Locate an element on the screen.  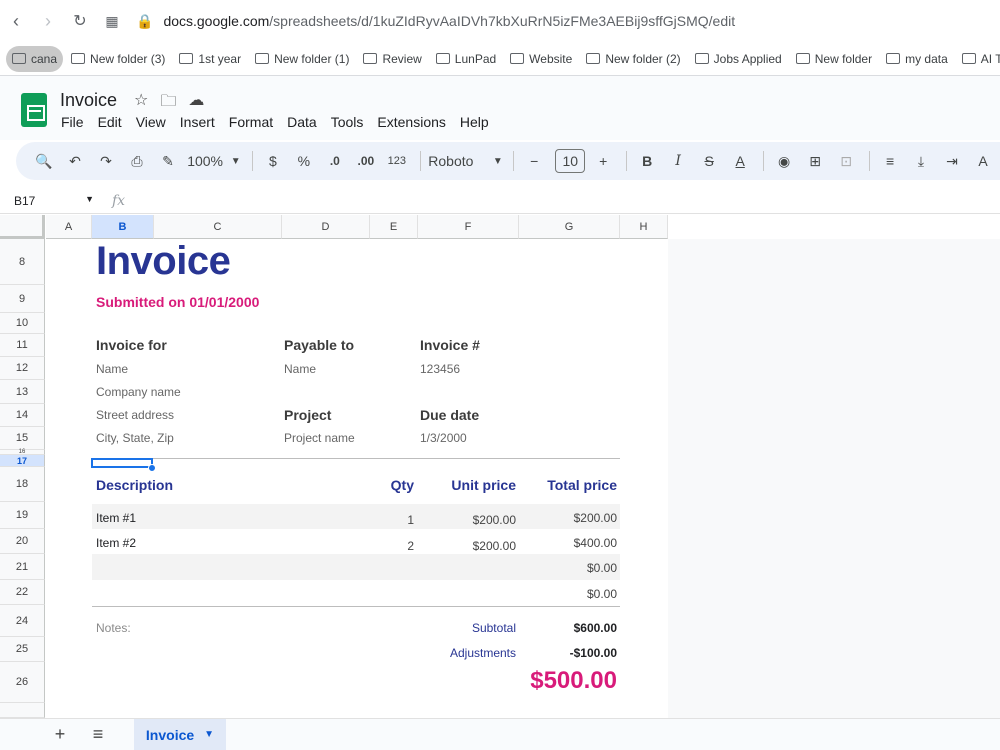
fill-color-icon: ◉ is located at coordinates (784, 161).